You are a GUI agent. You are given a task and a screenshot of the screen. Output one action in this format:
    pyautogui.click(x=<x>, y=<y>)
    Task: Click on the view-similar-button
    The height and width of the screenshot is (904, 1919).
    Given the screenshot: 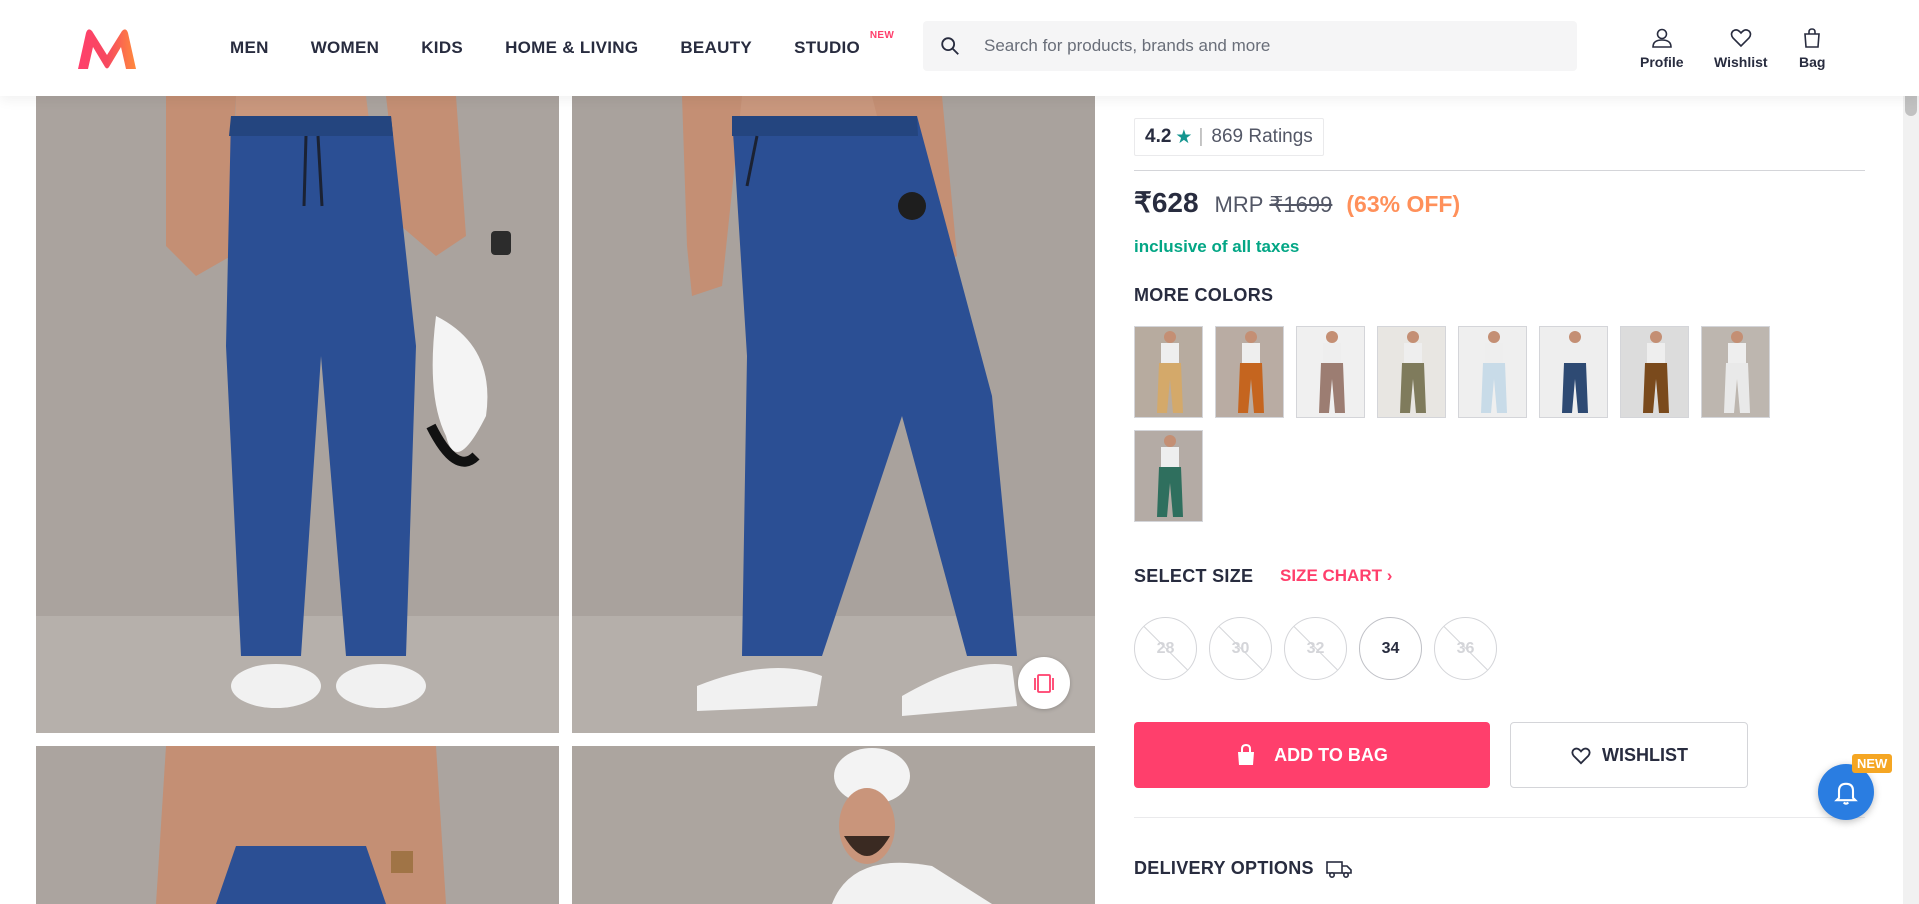 What is the action you would take?
    pyautogui.click(x=1044, y=683)
    